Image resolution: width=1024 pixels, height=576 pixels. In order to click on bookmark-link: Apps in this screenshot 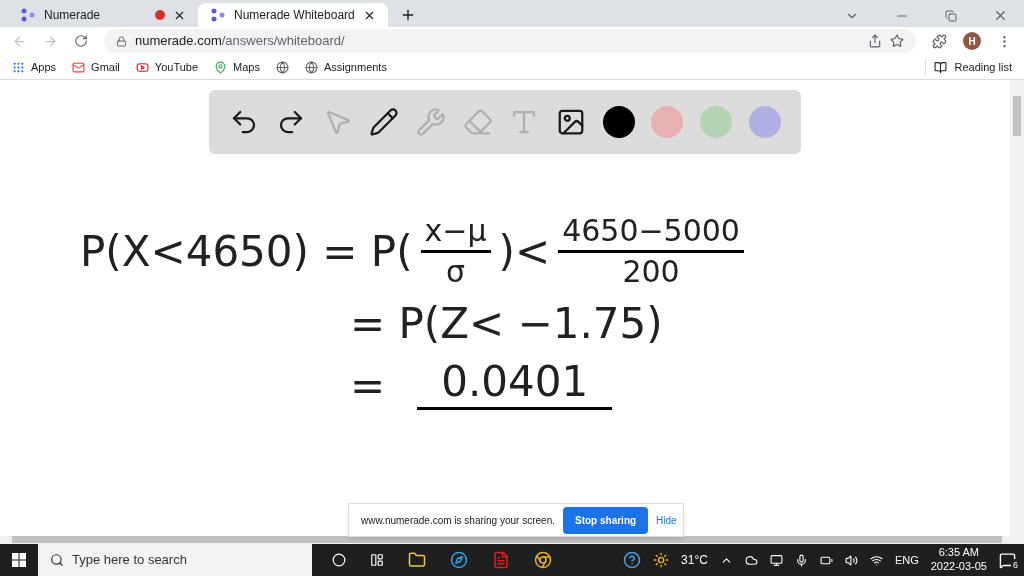, I will do `click(44, 67)`.